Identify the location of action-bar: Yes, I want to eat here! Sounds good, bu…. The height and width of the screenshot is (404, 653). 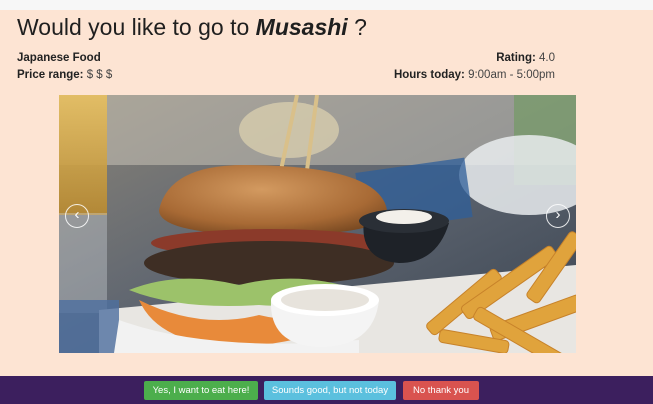
(326, 390).